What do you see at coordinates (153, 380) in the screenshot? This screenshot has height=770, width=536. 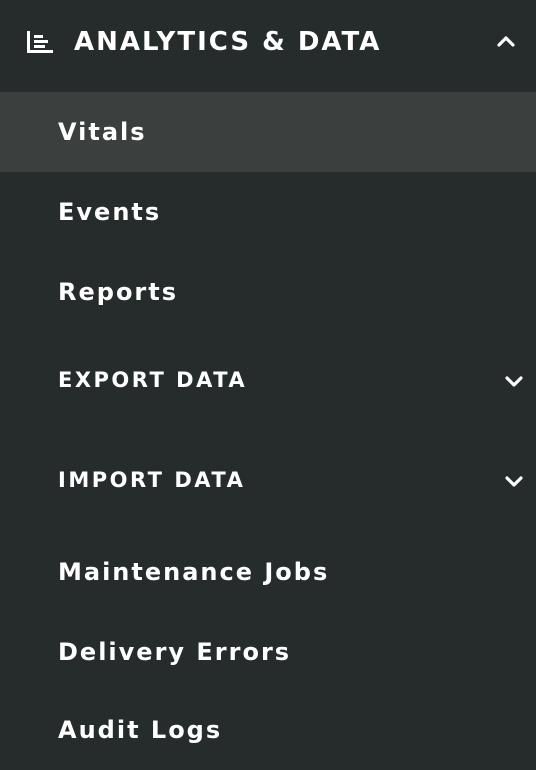 I see `nav-group-label: EXPORT DATA` at bounding box center [153, 380].